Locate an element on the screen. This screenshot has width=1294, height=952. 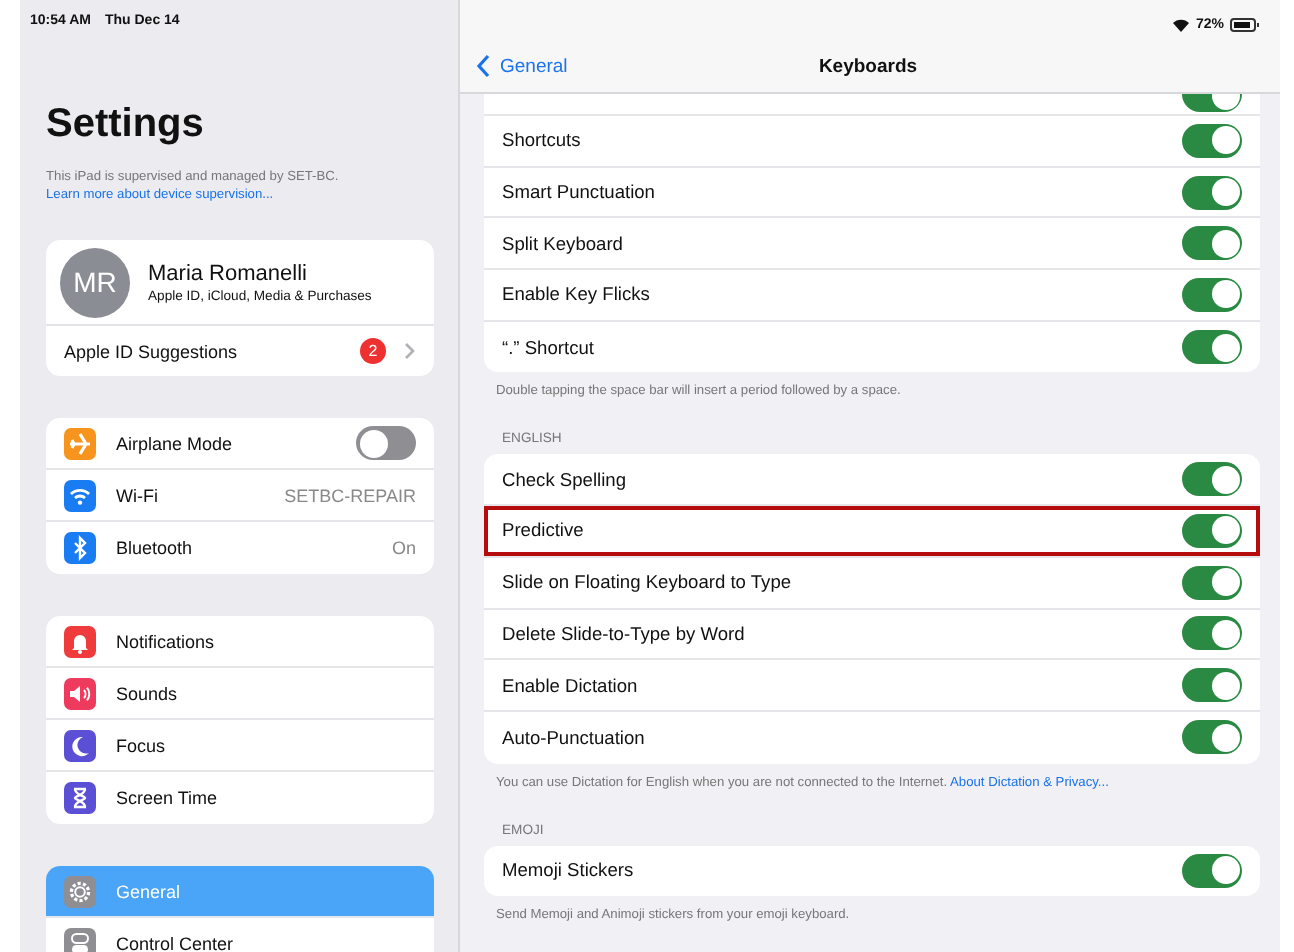
sidebar-item: Focus is located at coordinates (240, 746).